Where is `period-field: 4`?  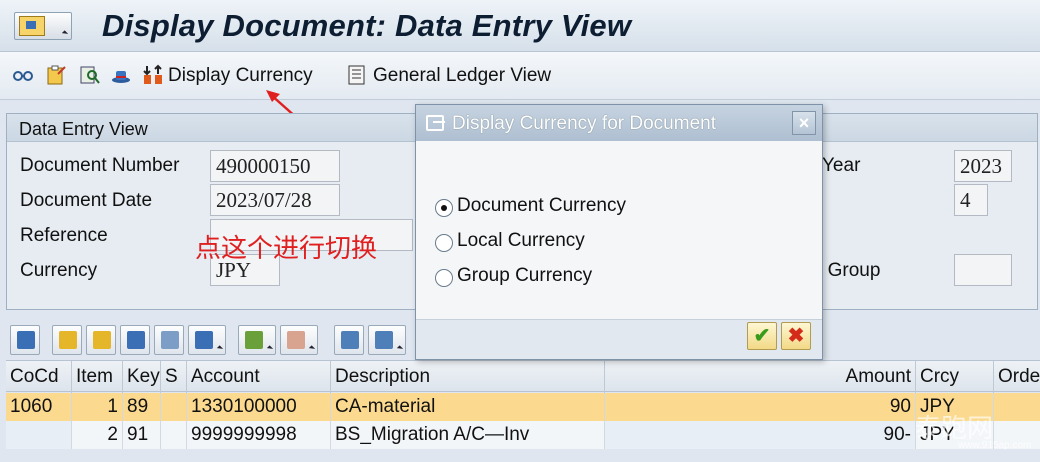
period-field: 4 is located at coordinates (971, 200).